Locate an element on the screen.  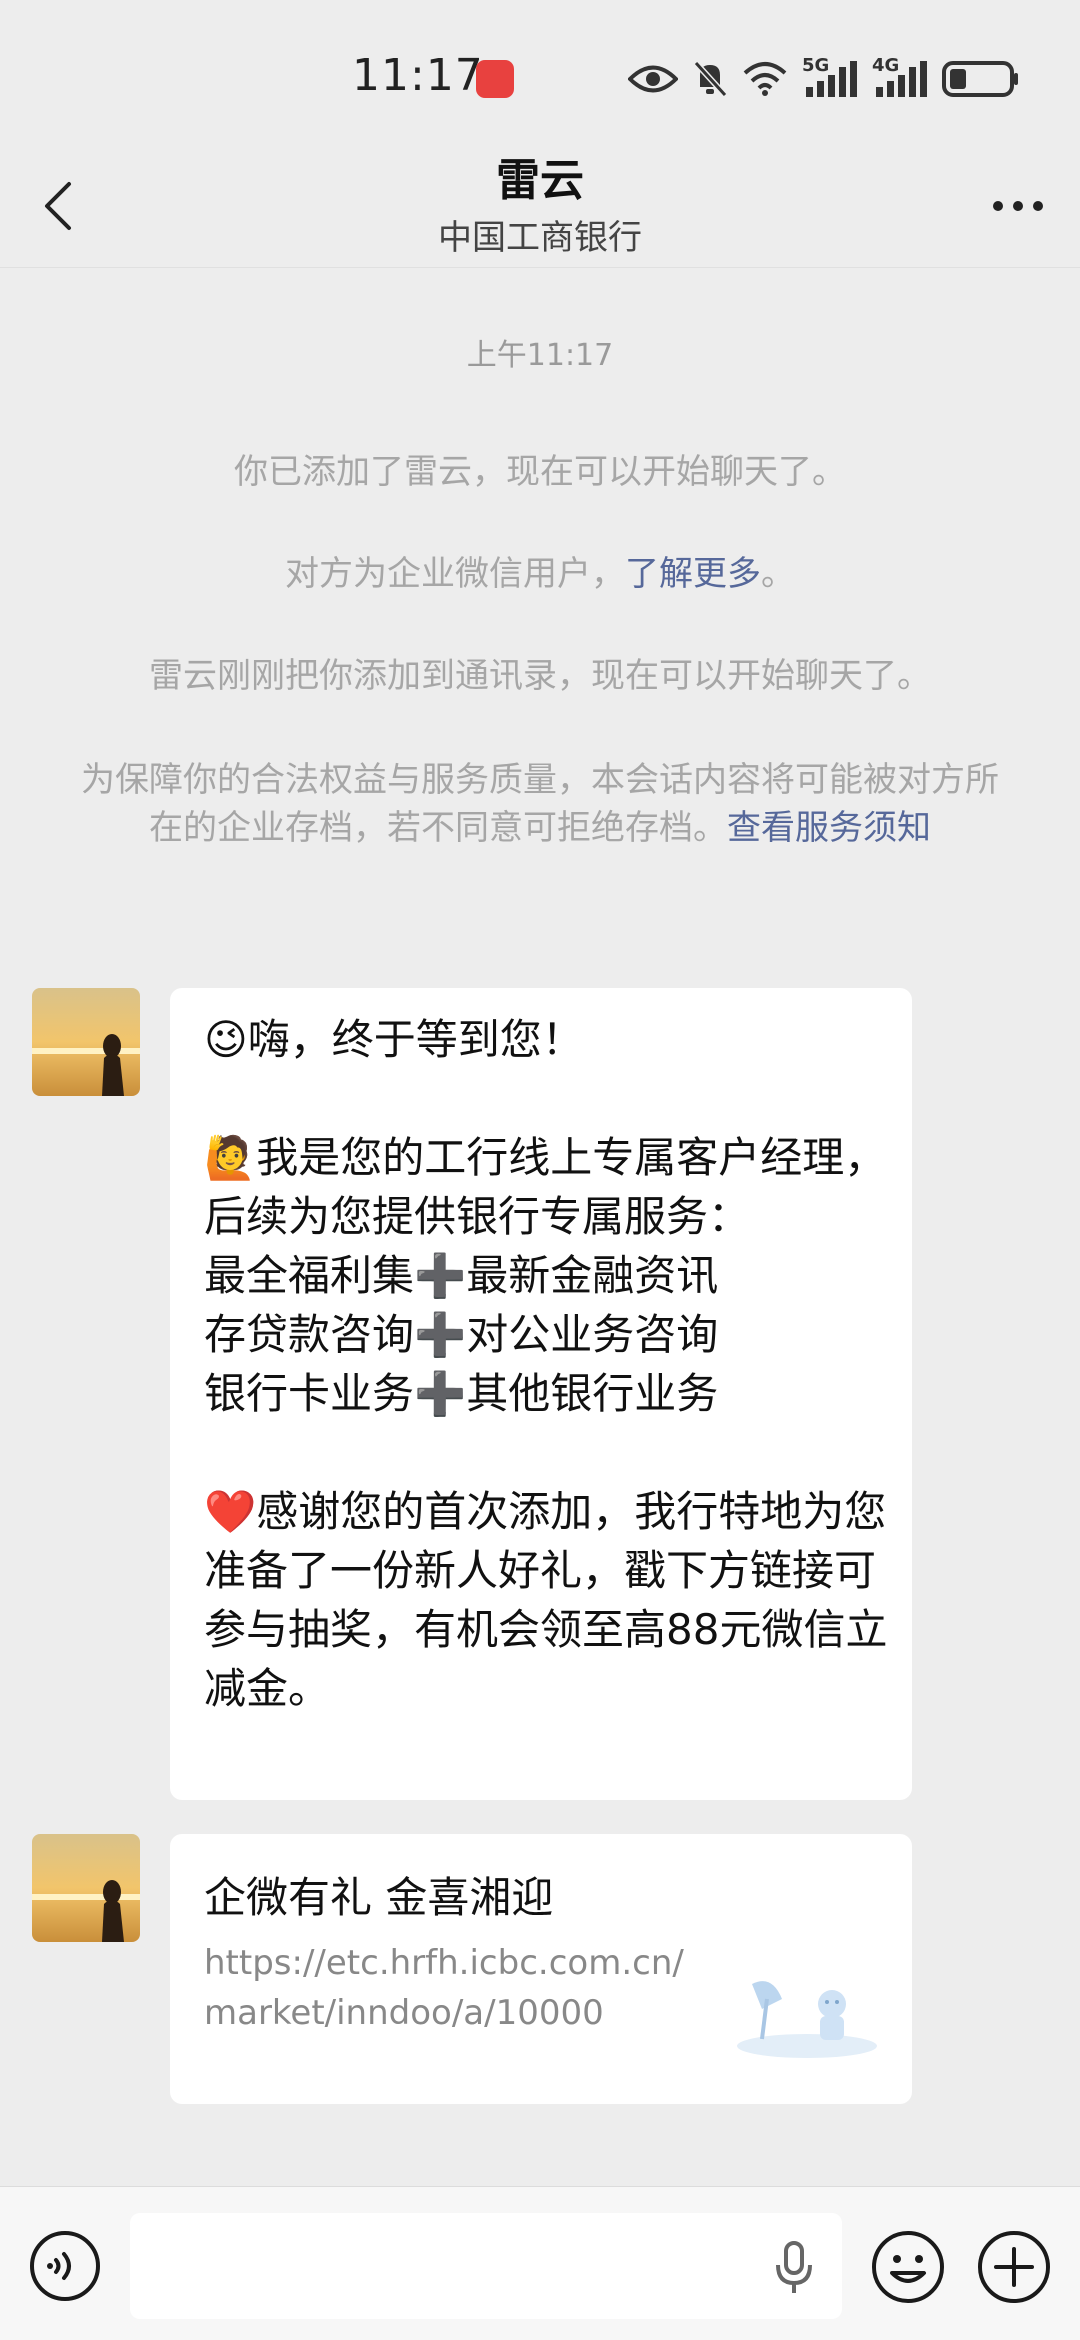
chat-input-bar is located at coordinates (540, 2263).